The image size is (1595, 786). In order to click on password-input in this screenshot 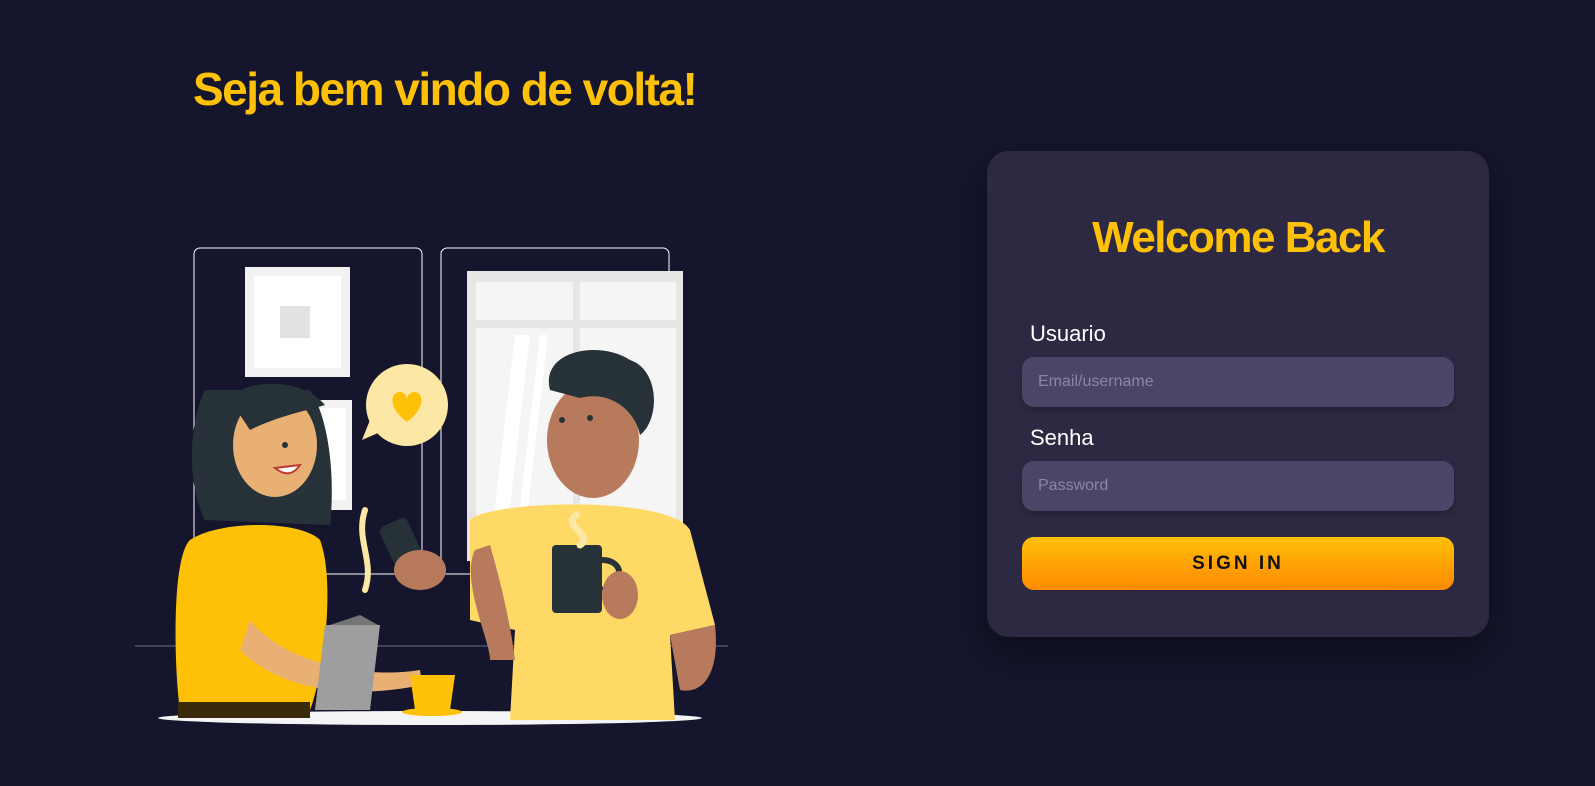, I will do `click(1238, 486)`.